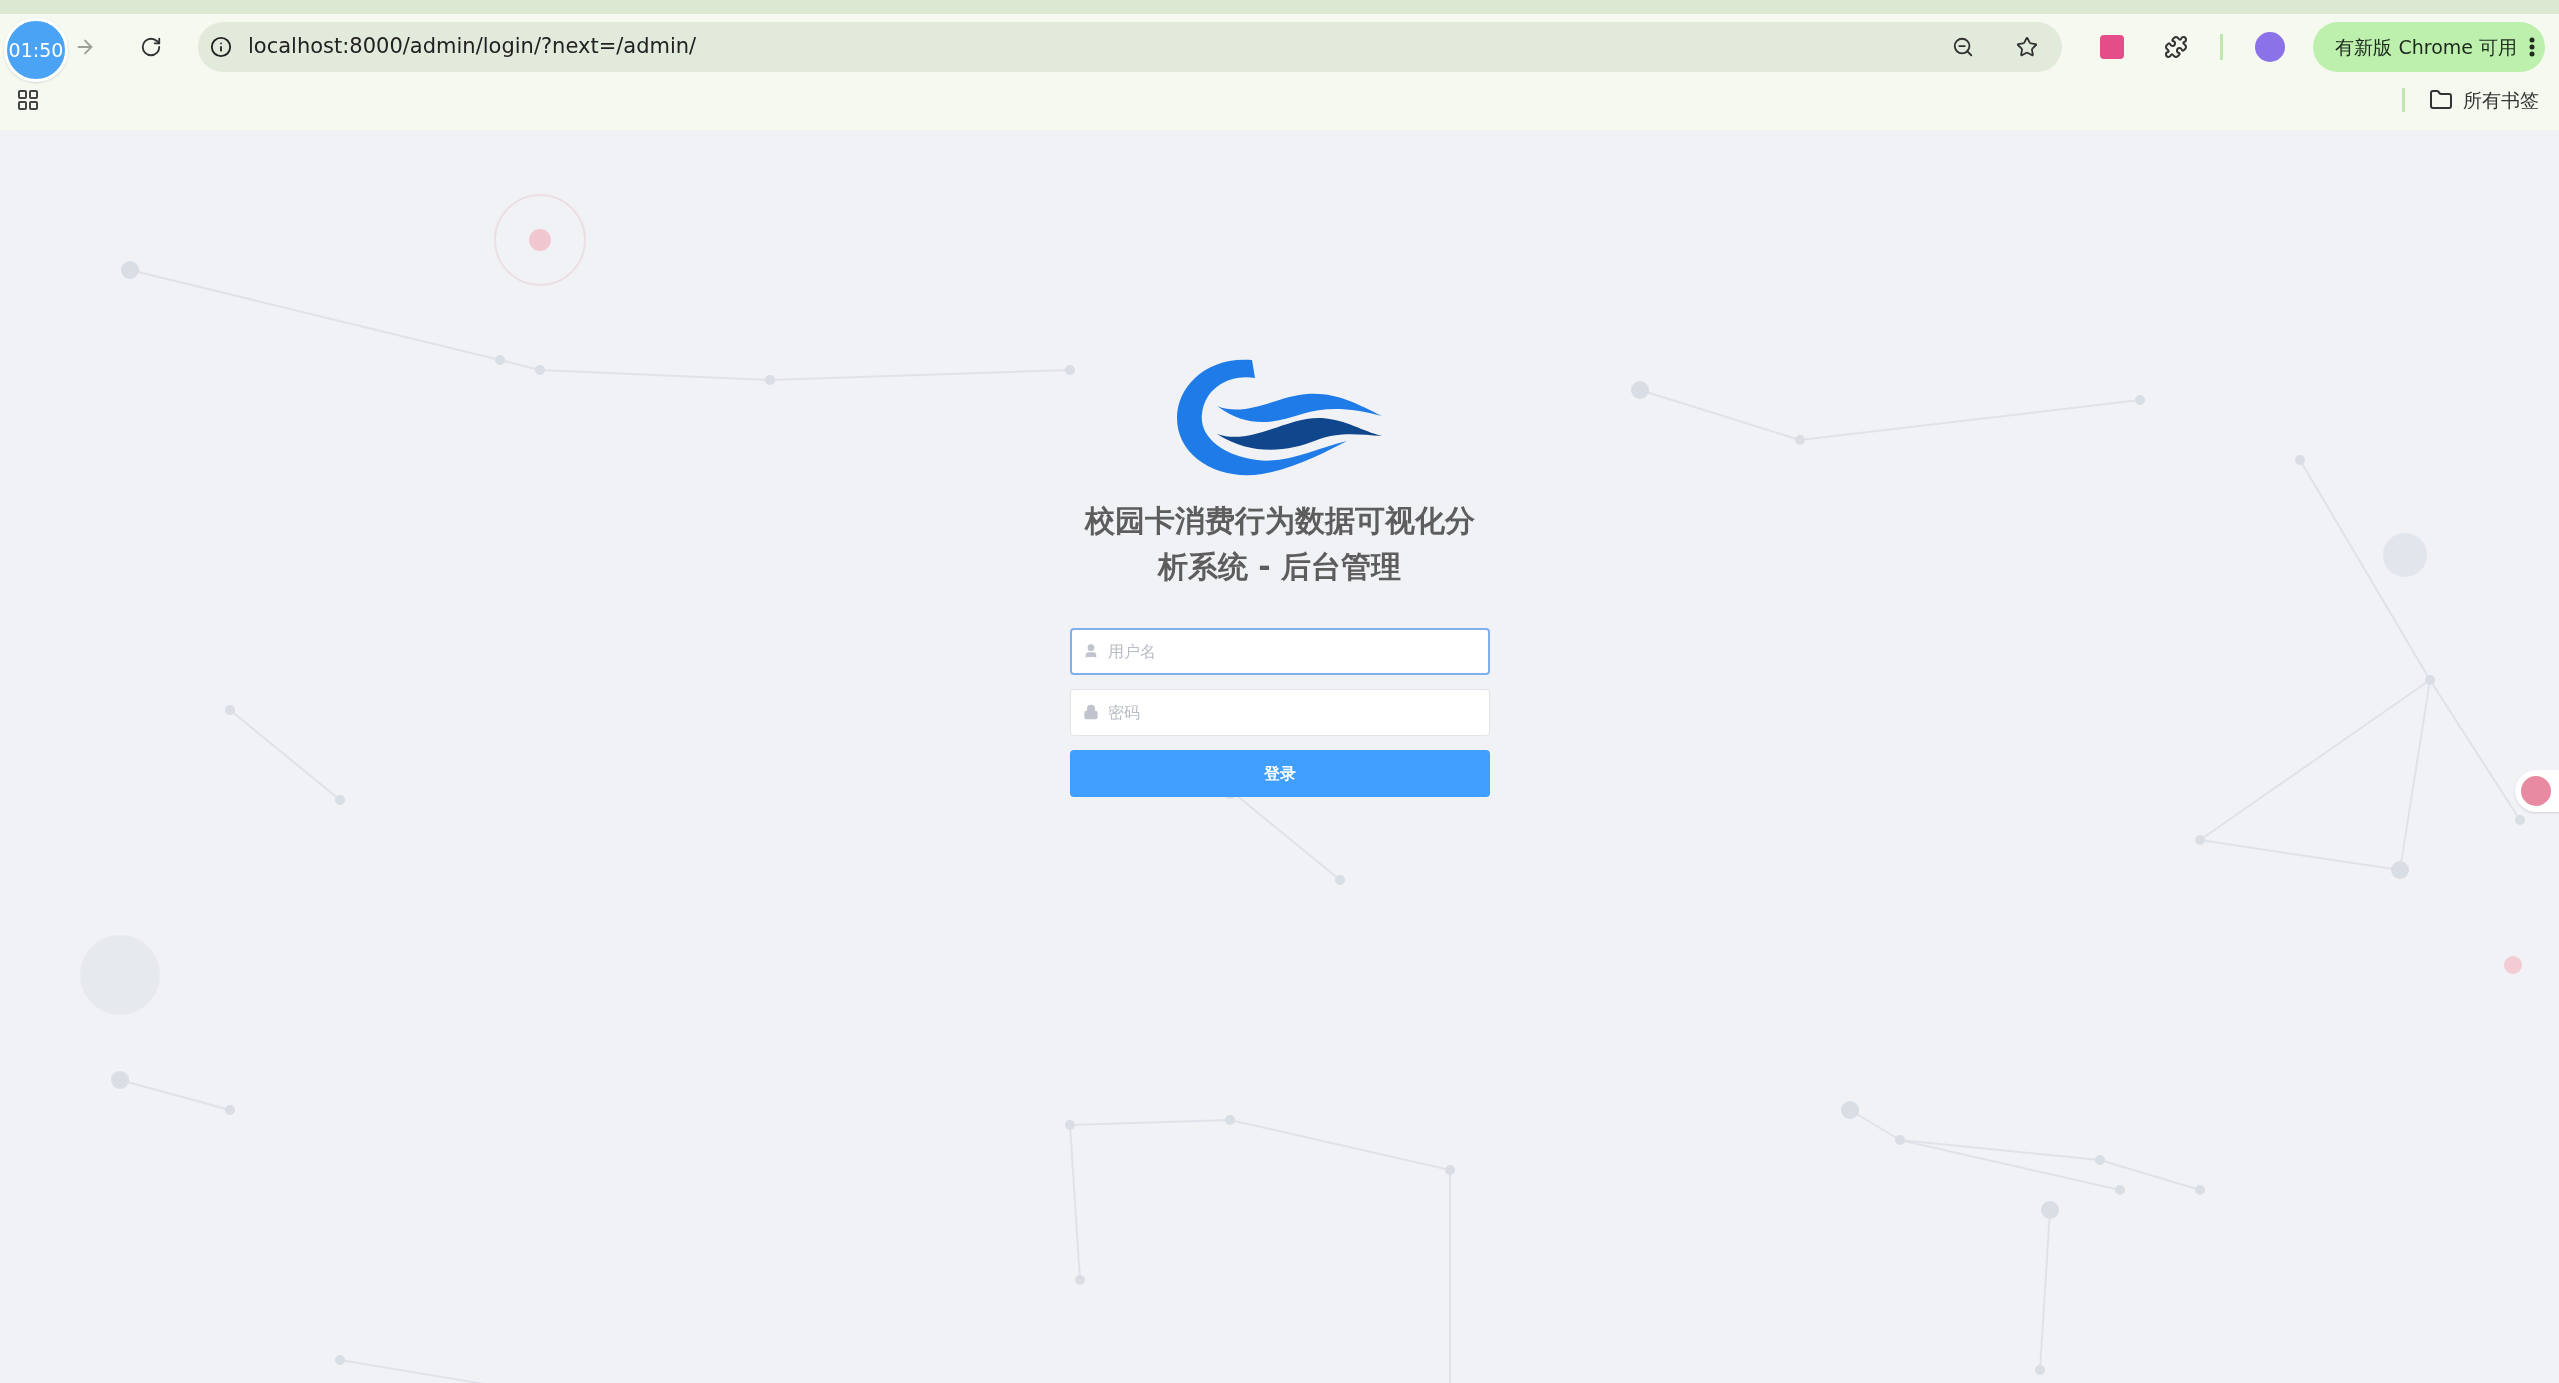 The height and width of the screenshot is (1383, 2559). What do you see at coordinates (1279, 544) in the screenshot?
I see `page-title: 校园卡消费行为数据可视化分析系统 - 后台管理` at bounding box center [1279, 544].